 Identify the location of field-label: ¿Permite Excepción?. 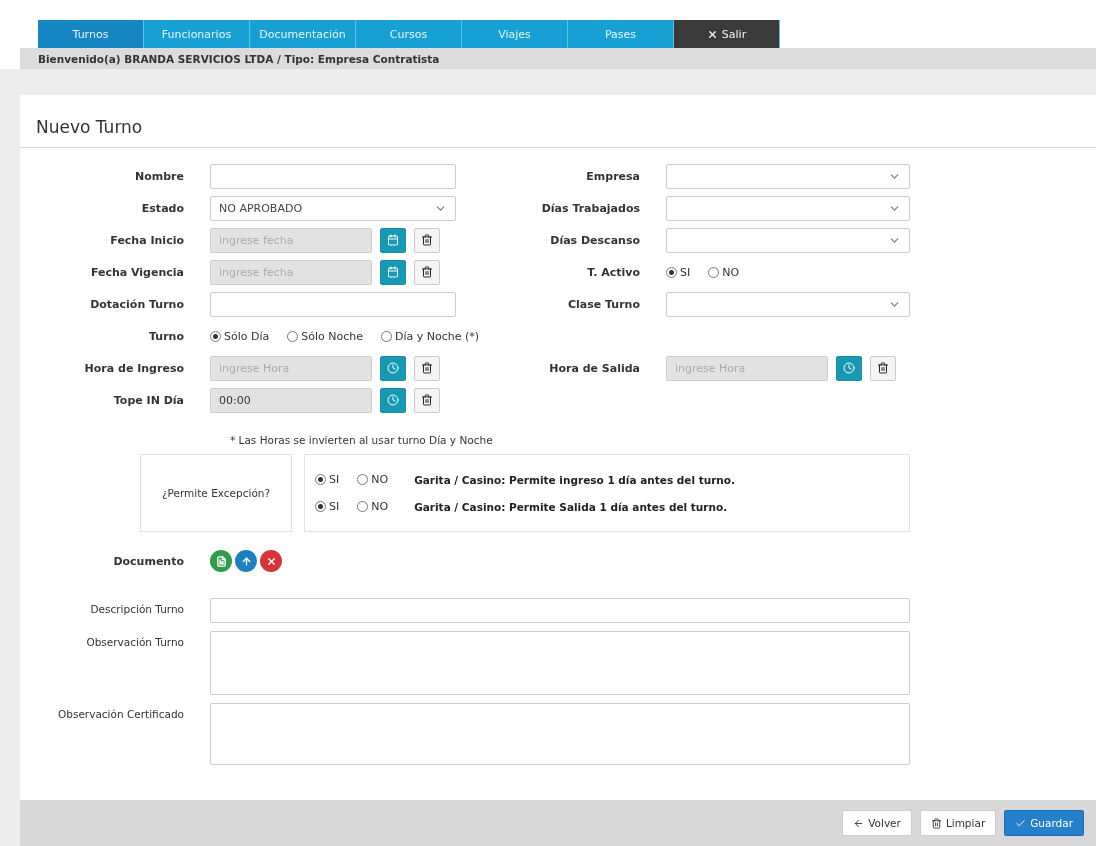
(216, 493).